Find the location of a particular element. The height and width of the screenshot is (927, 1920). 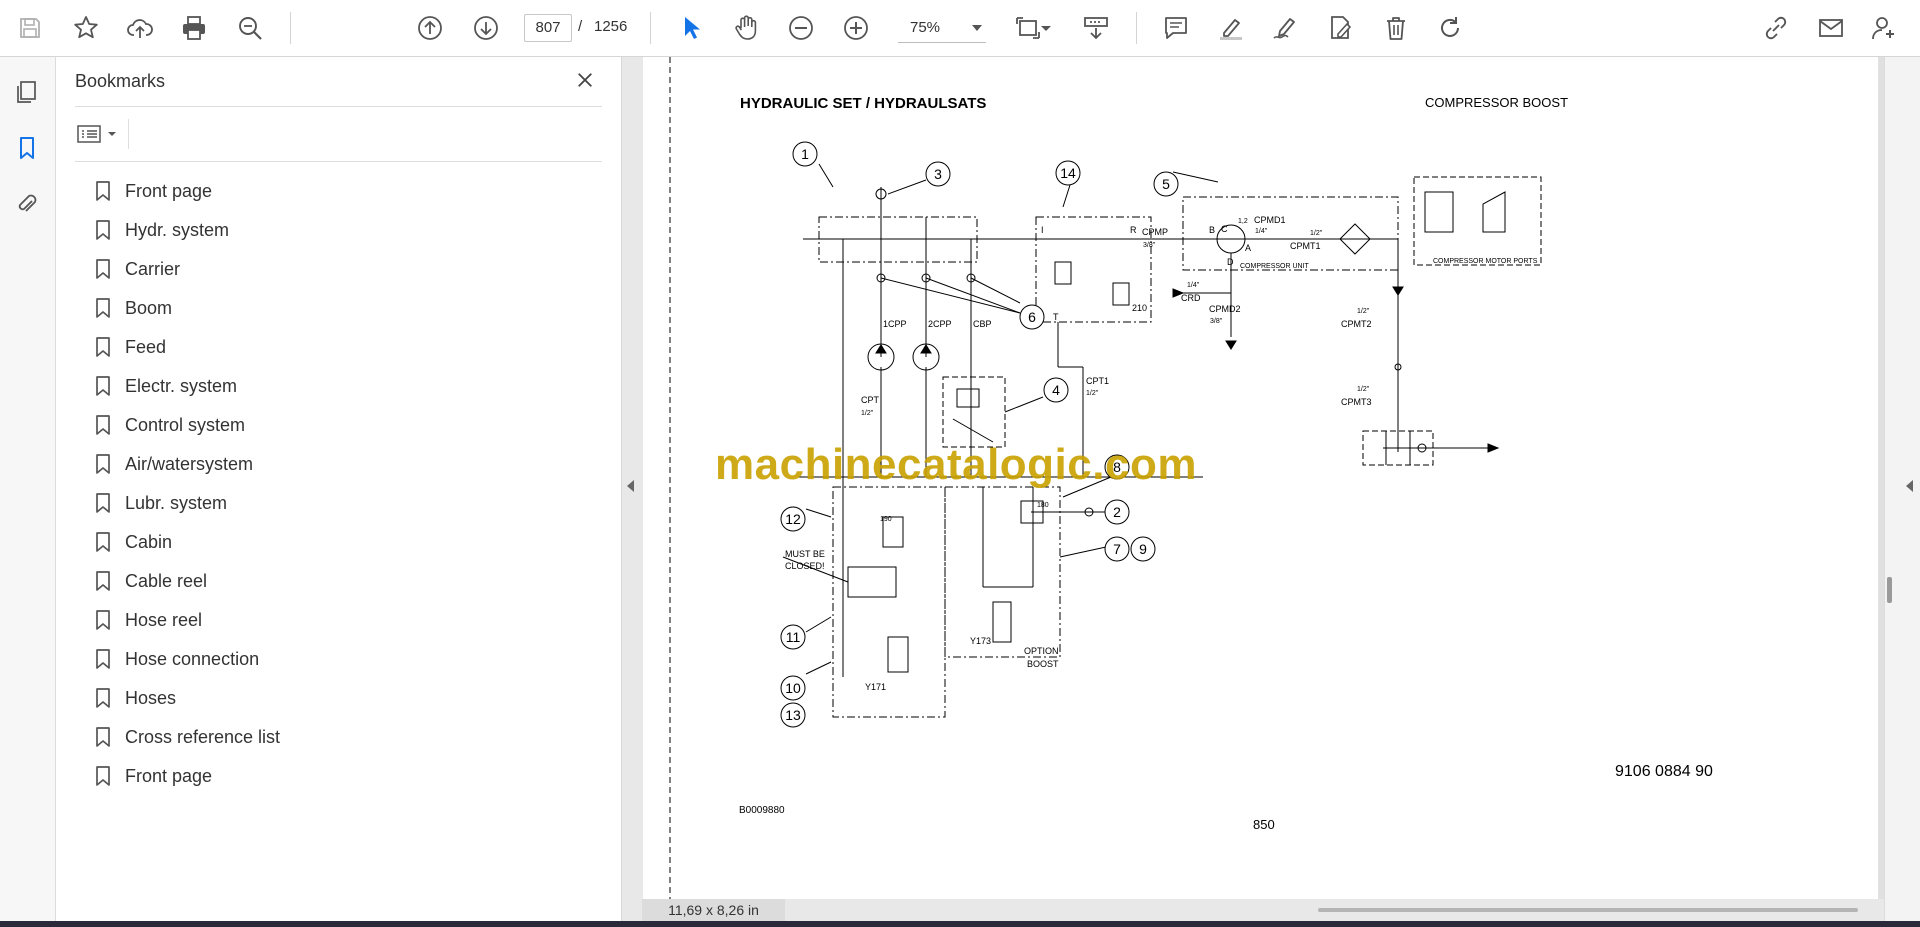

bookmark-item: Boom is located at coordinates (324, 307).